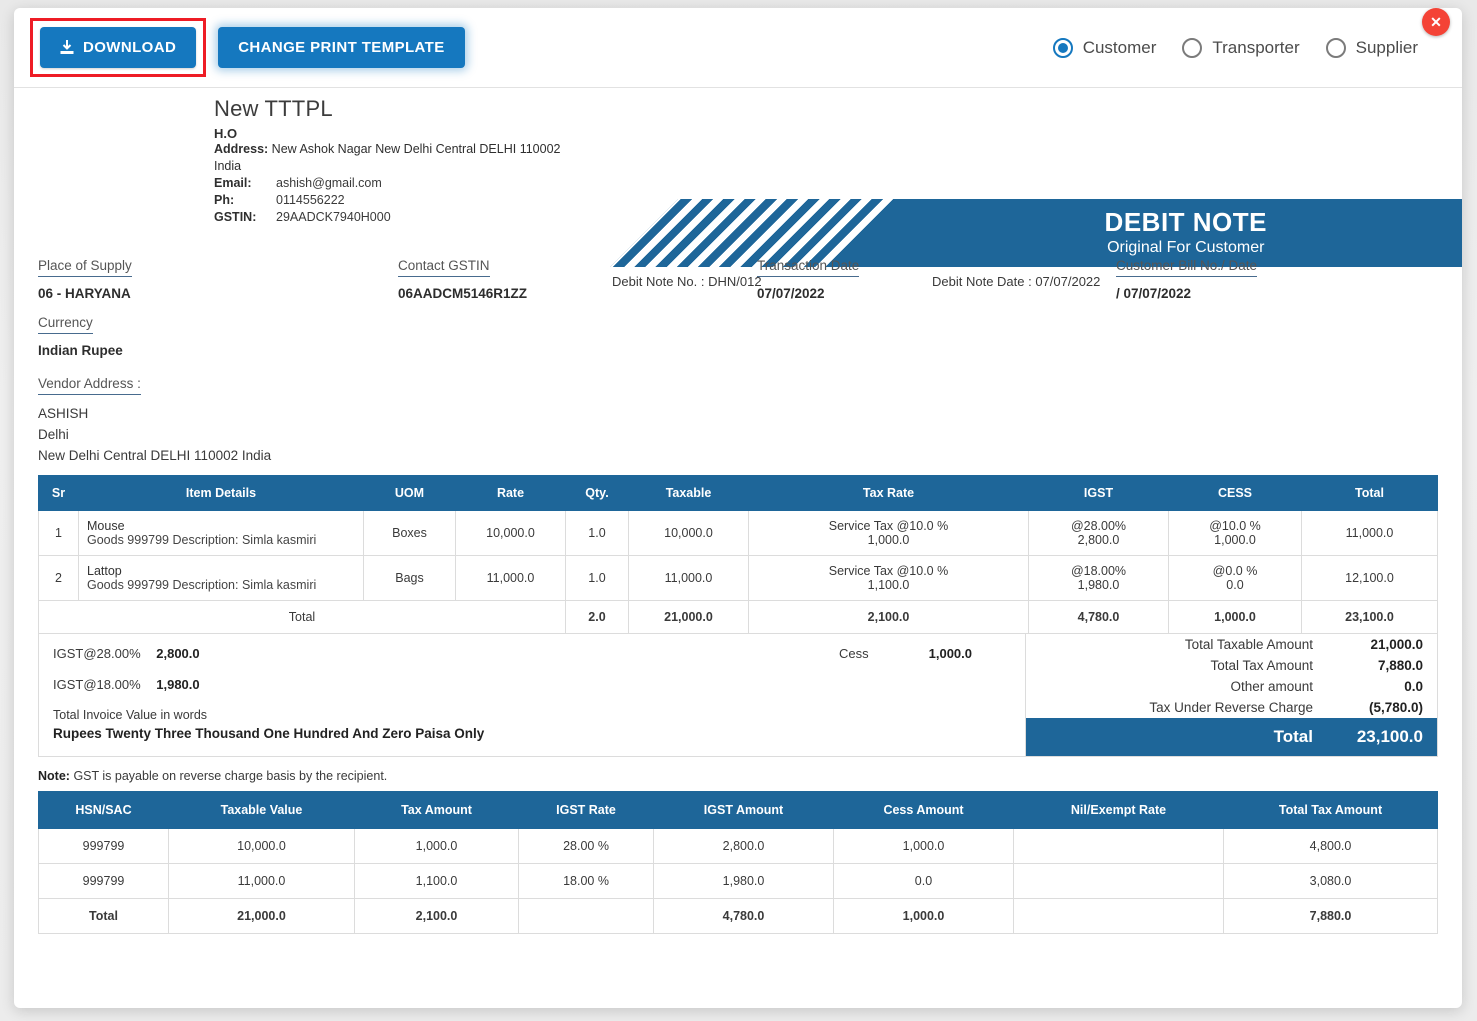  What do you see at coordinates (923, 810) in the screenshot?
I see `hsn-col-cess: Cess Amount` at bounding box center [923, 810].